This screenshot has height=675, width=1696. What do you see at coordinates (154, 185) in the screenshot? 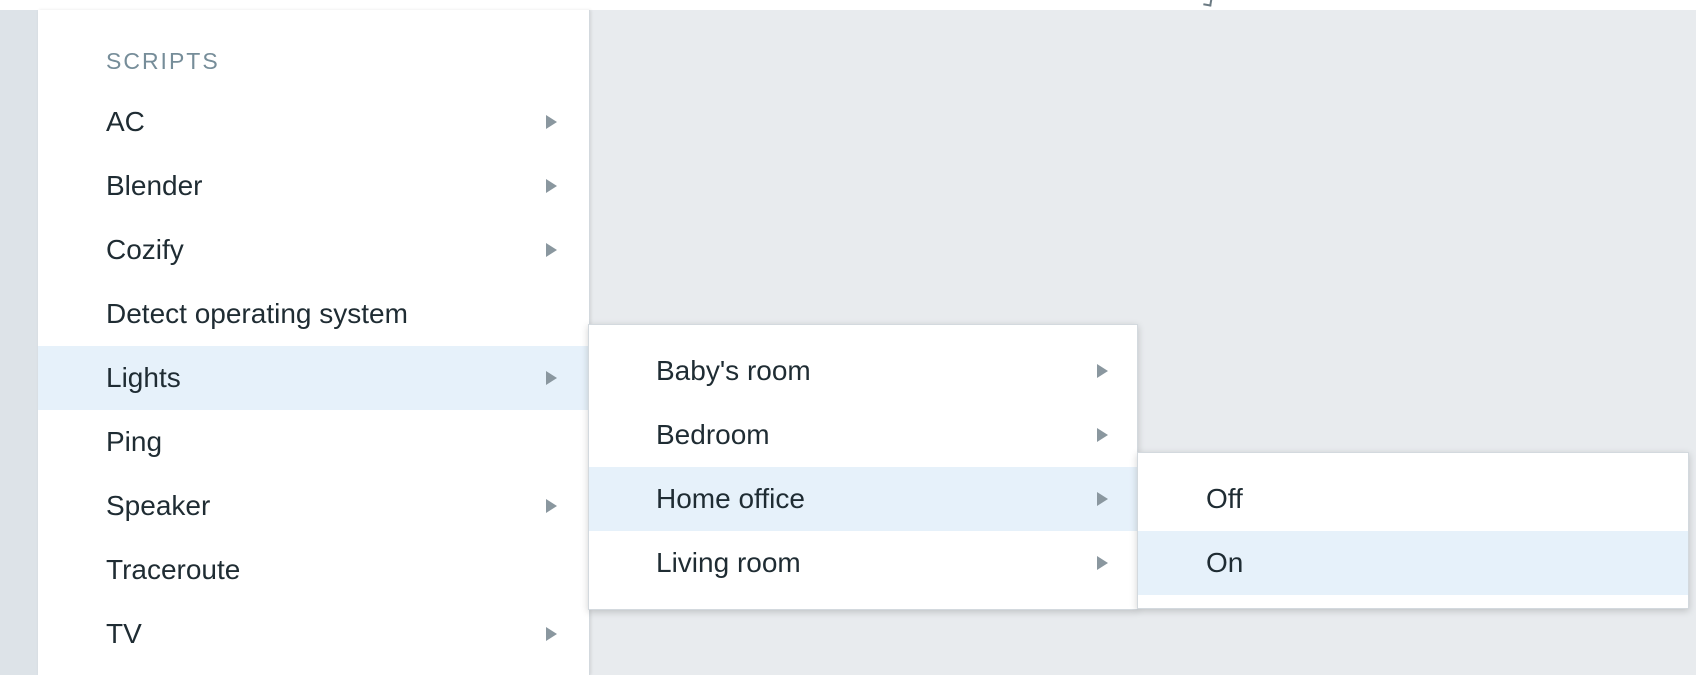
I see `menu-item-label: Blender` at bounding box center [154, 185].